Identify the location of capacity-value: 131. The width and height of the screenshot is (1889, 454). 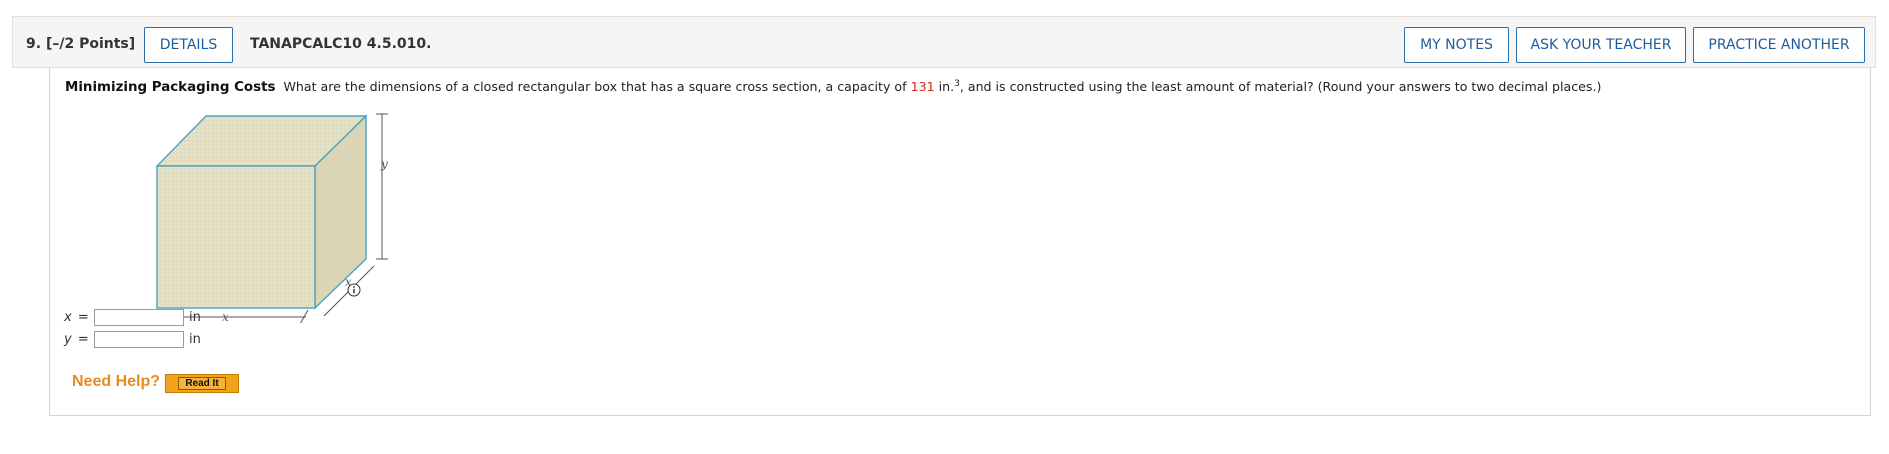
(922, 87).